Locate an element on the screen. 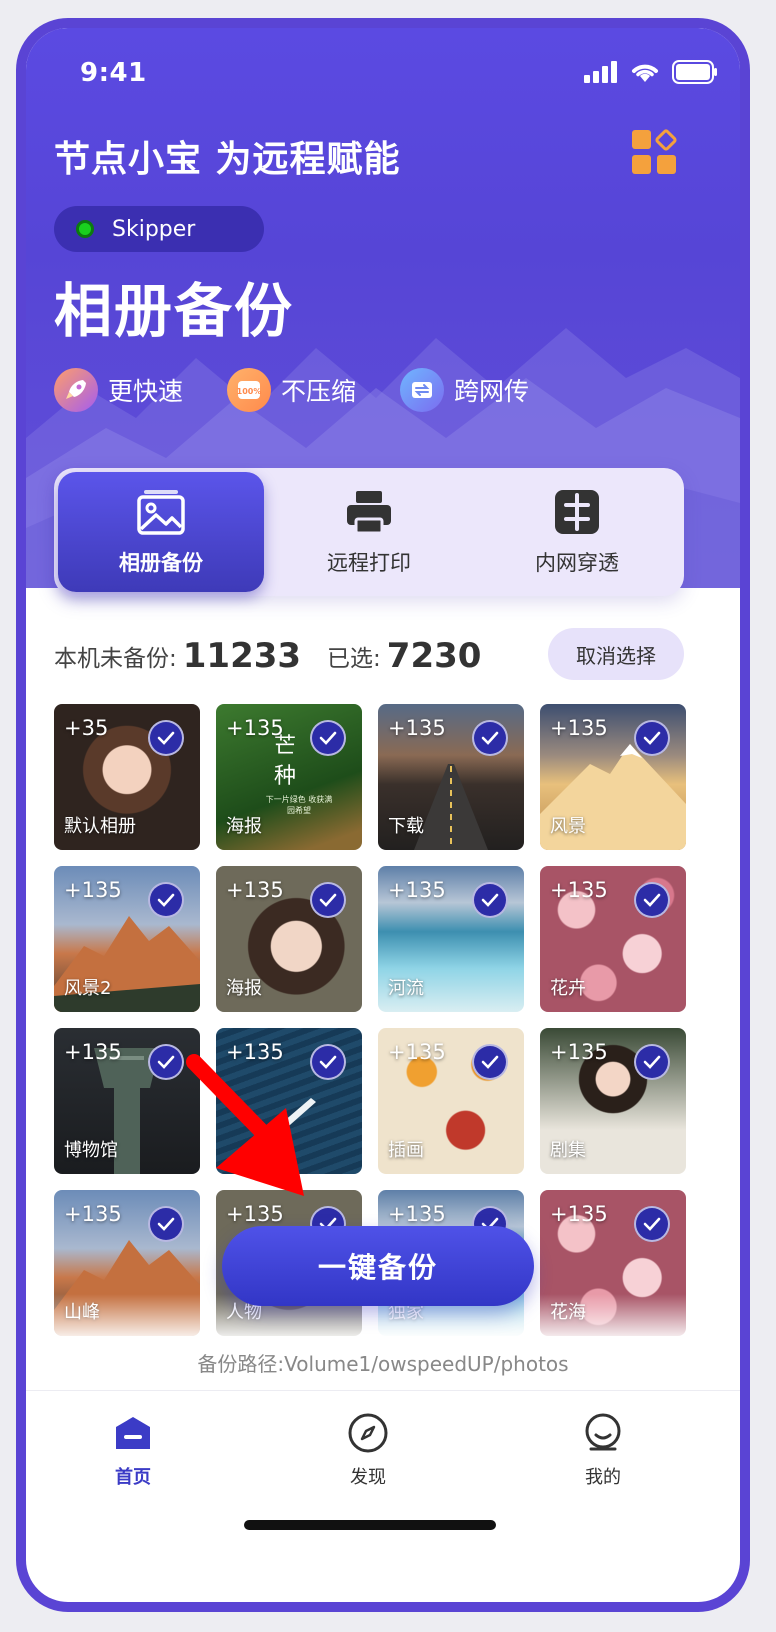  one-click-backup-button: 一键备份 is located at coordinates (378, 1266).